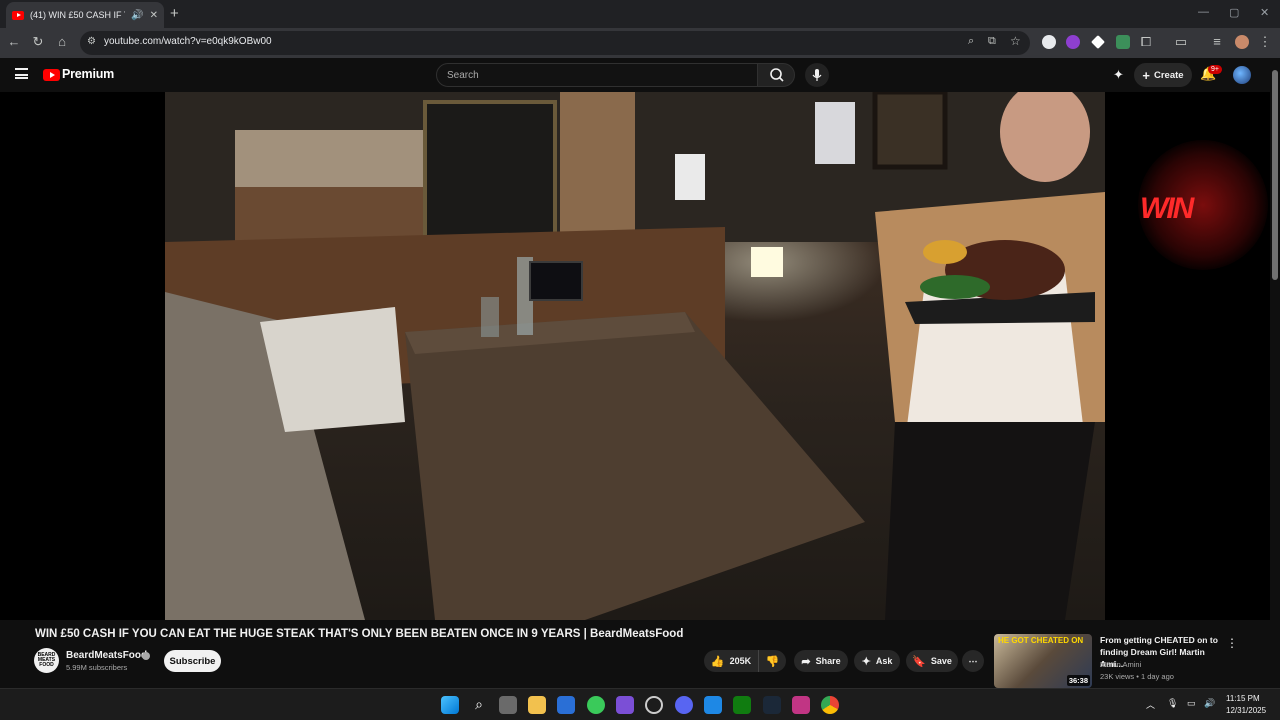 The height and width of the screenshot is (720, 1280). Describe the element at coordinates (1123, 42) in the screenshot. I see `extension-badge-icon` at that location.